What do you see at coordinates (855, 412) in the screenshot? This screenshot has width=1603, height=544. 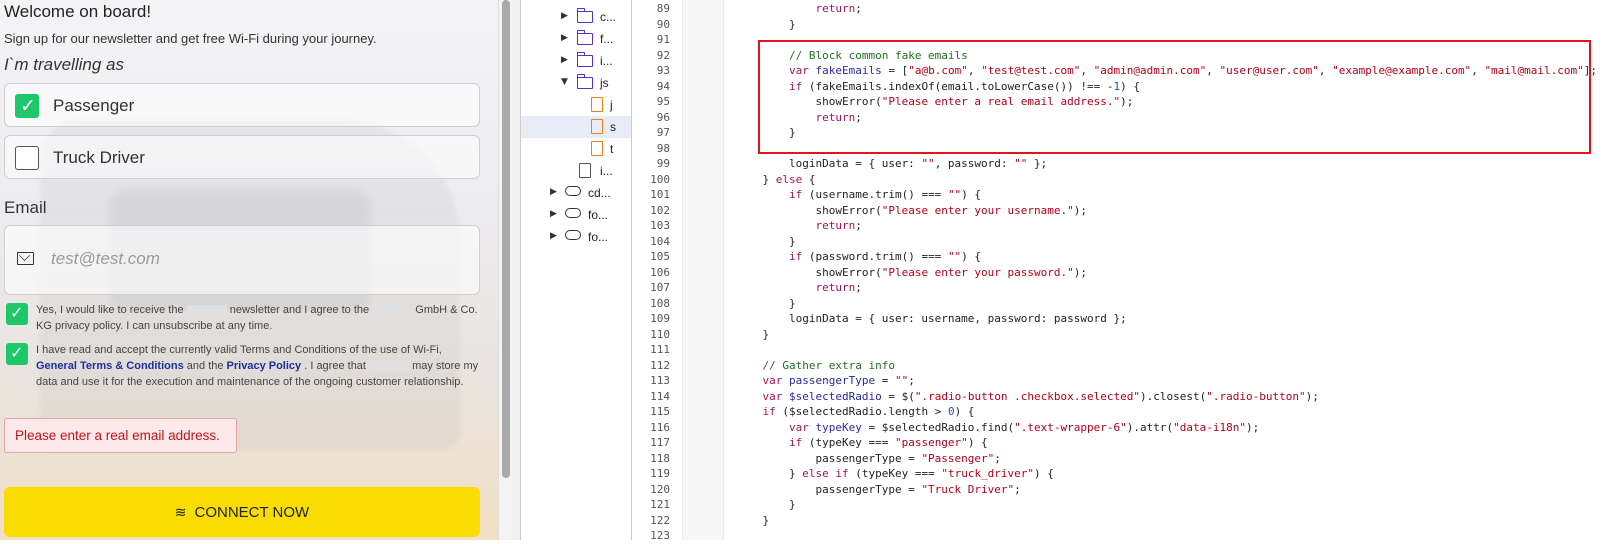 I see `code-line: if ($selectedRadio.length > 0) {` at bounding box center [855, 412].